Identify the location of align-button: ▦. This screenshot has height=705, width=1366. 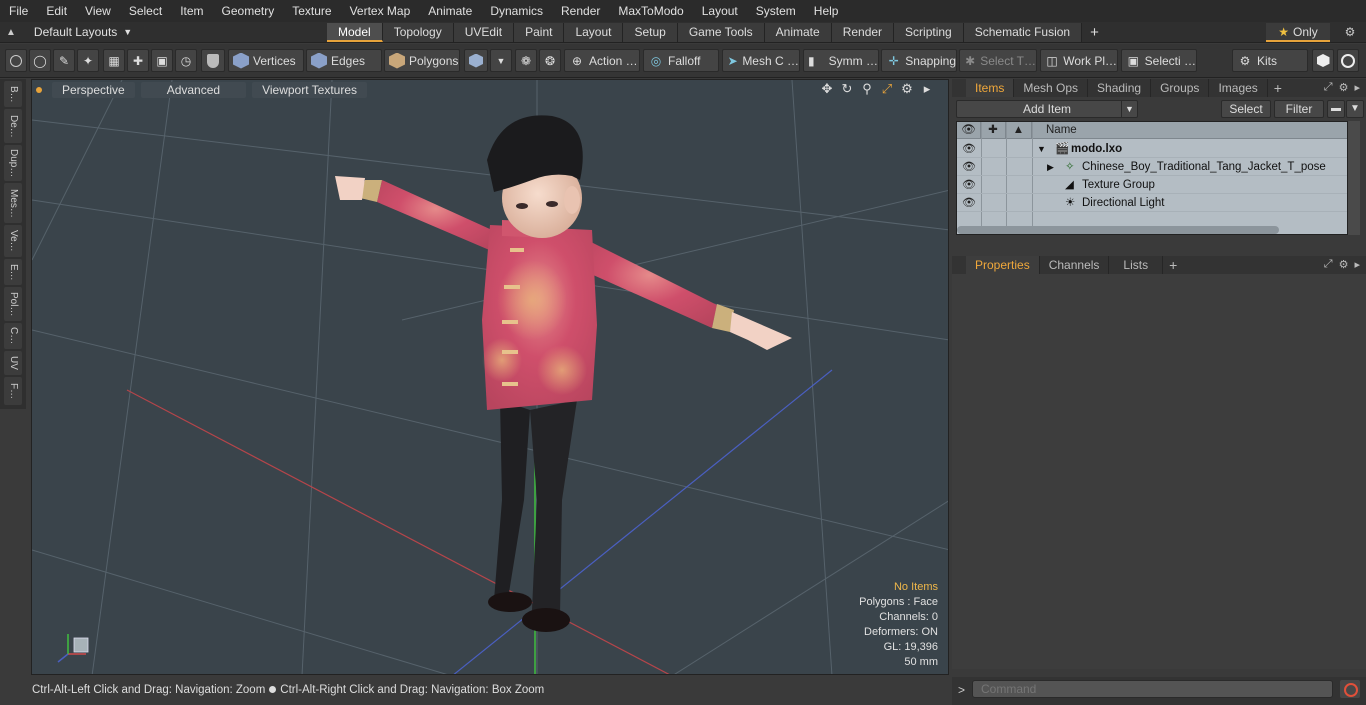
(114, 60).